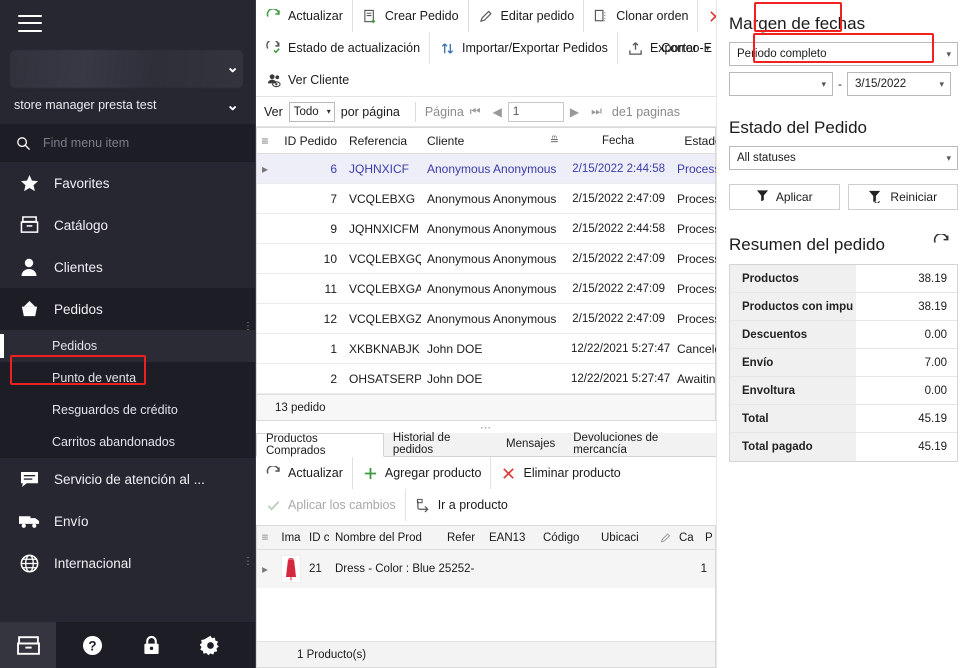  I want to click on search-input: Find menu item, so click(127, 143).